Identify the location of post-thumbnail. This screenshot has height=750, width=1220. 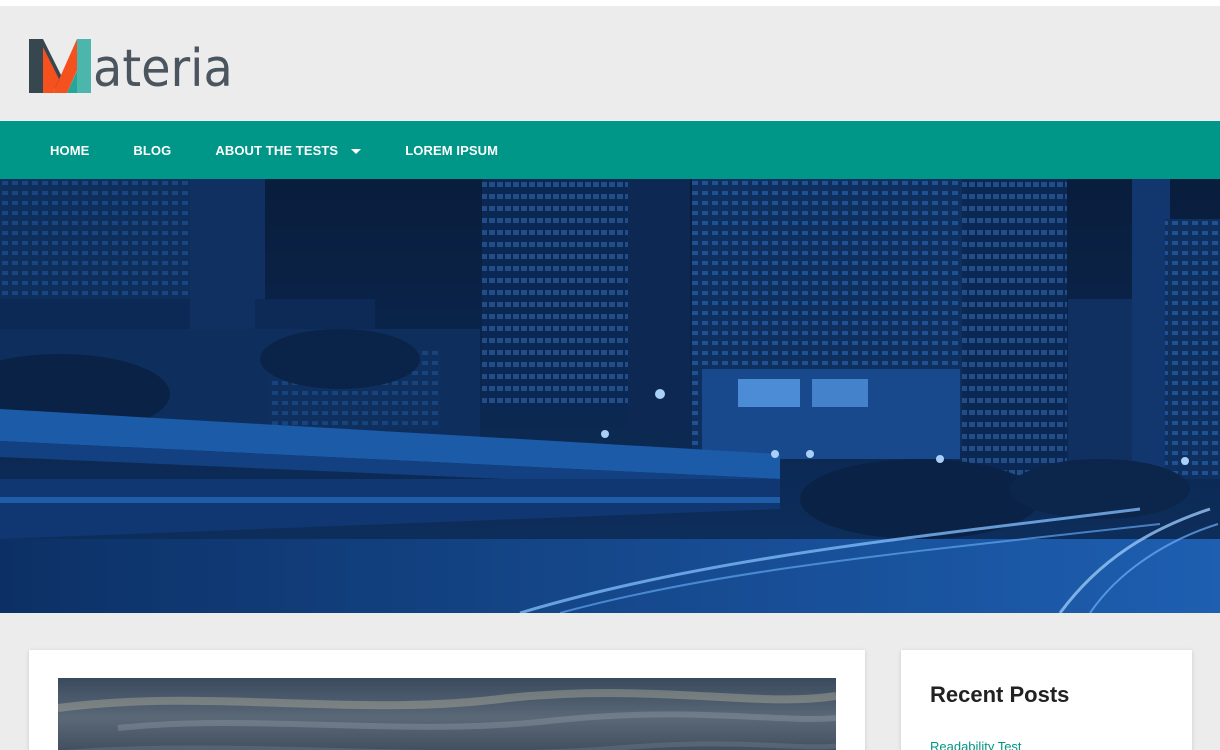
(447, 714).